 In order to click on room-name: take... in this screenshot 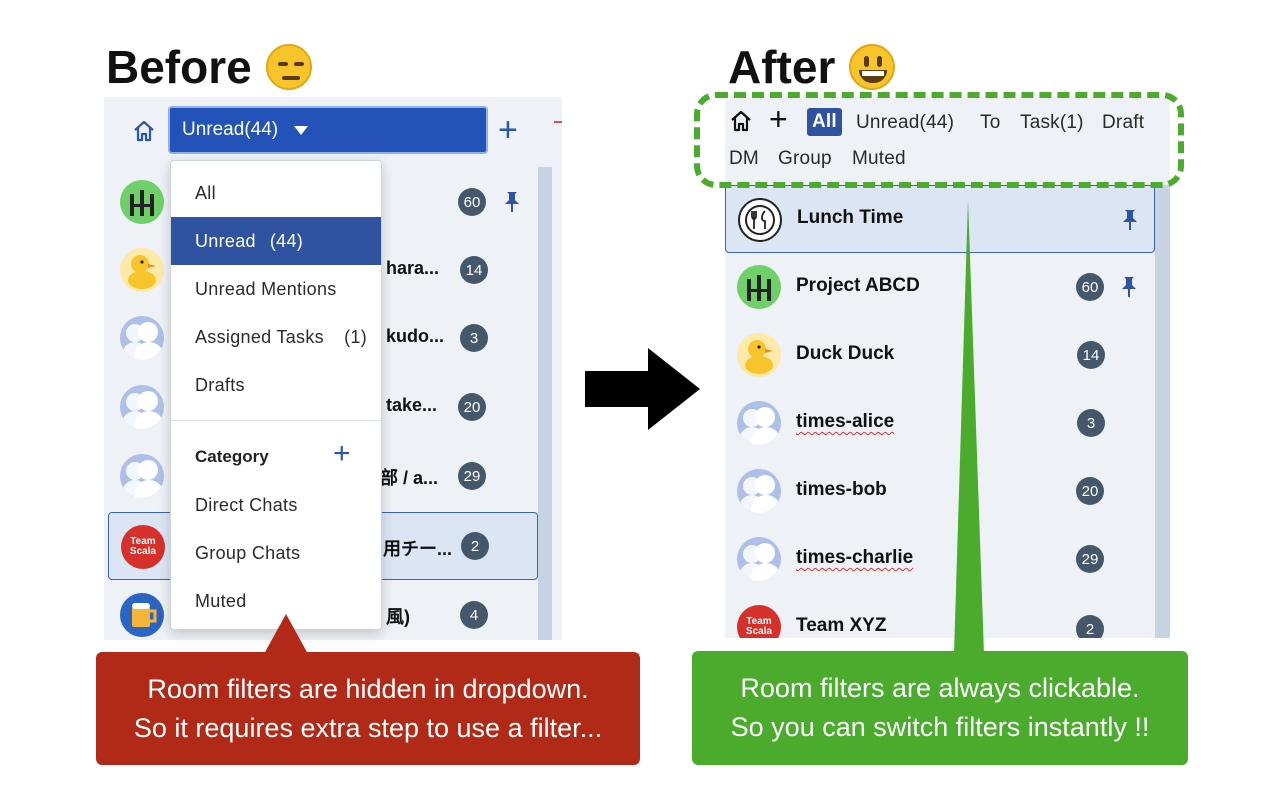, I will do `click(412, 405)`.